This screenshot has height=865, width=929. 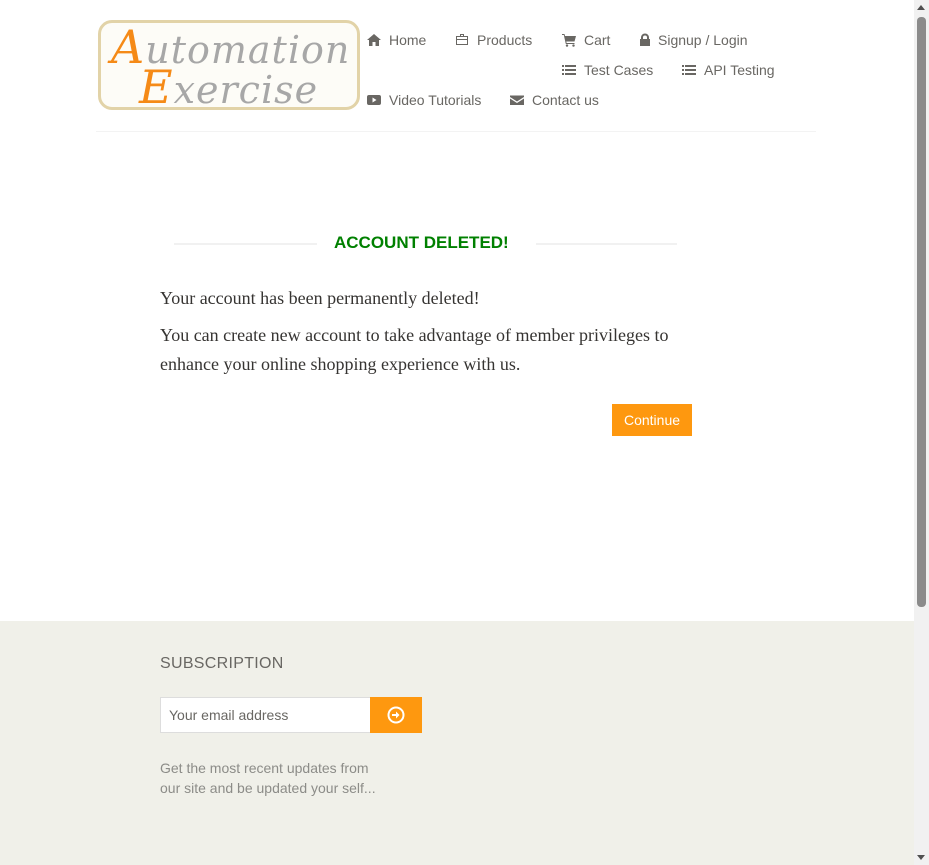 I want to click on nav-api-testing: API Testing, so click(x=728, y=70).